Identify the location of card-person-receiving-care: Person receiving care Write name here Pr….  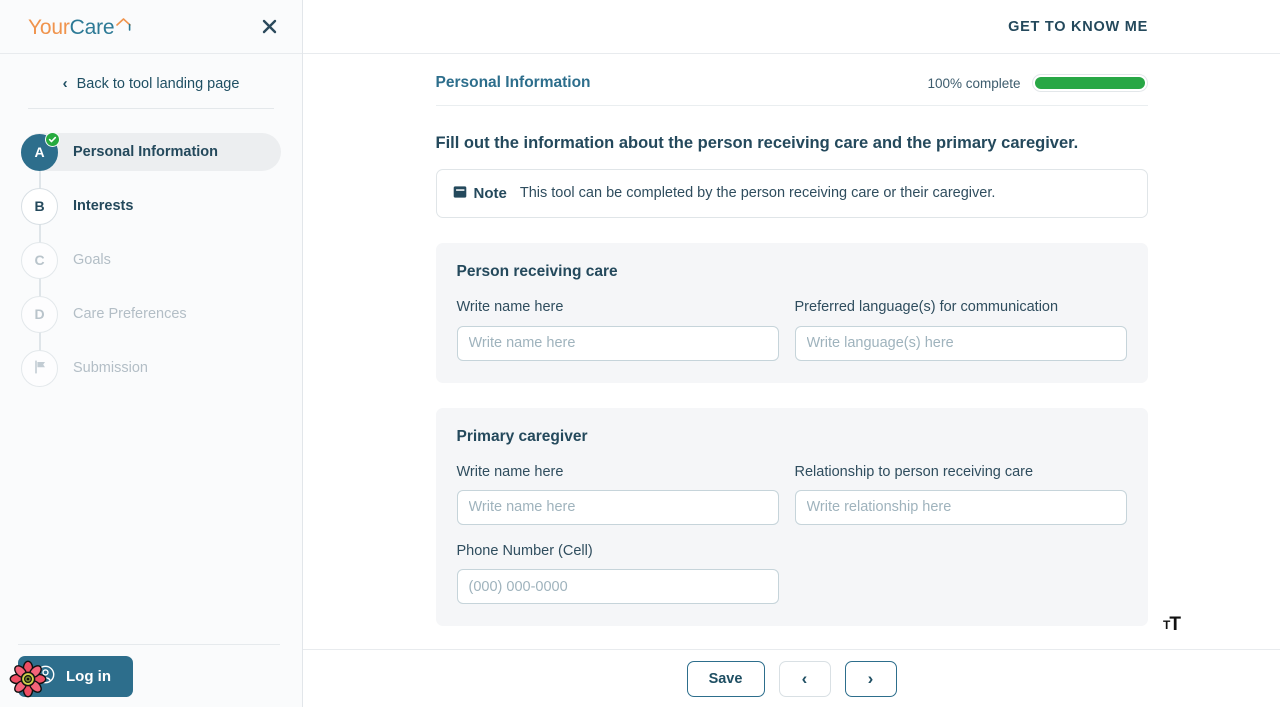
(791, 313).